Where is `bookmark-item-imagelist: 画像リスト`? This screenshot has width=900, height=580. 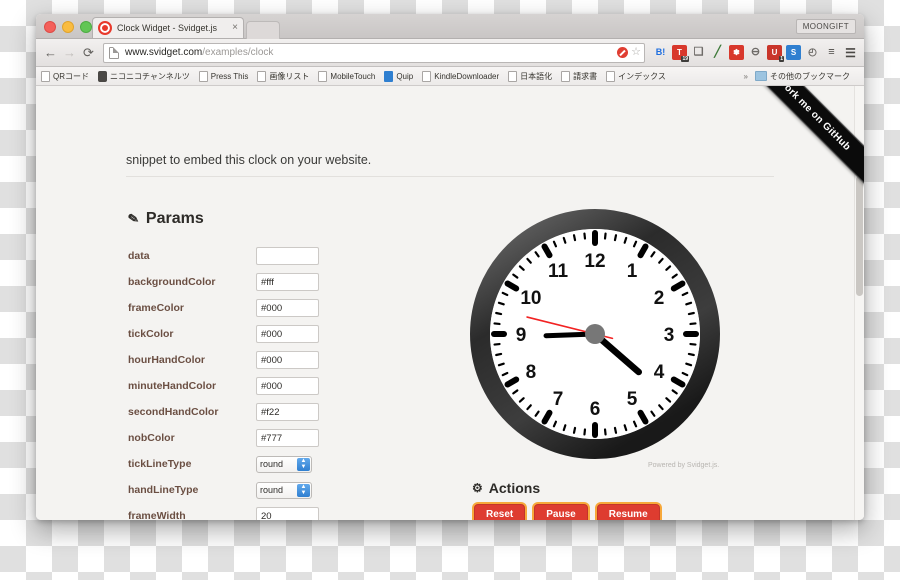
bookmark-item-imagelist: 画像リスト is located at coordinates (283, 76).